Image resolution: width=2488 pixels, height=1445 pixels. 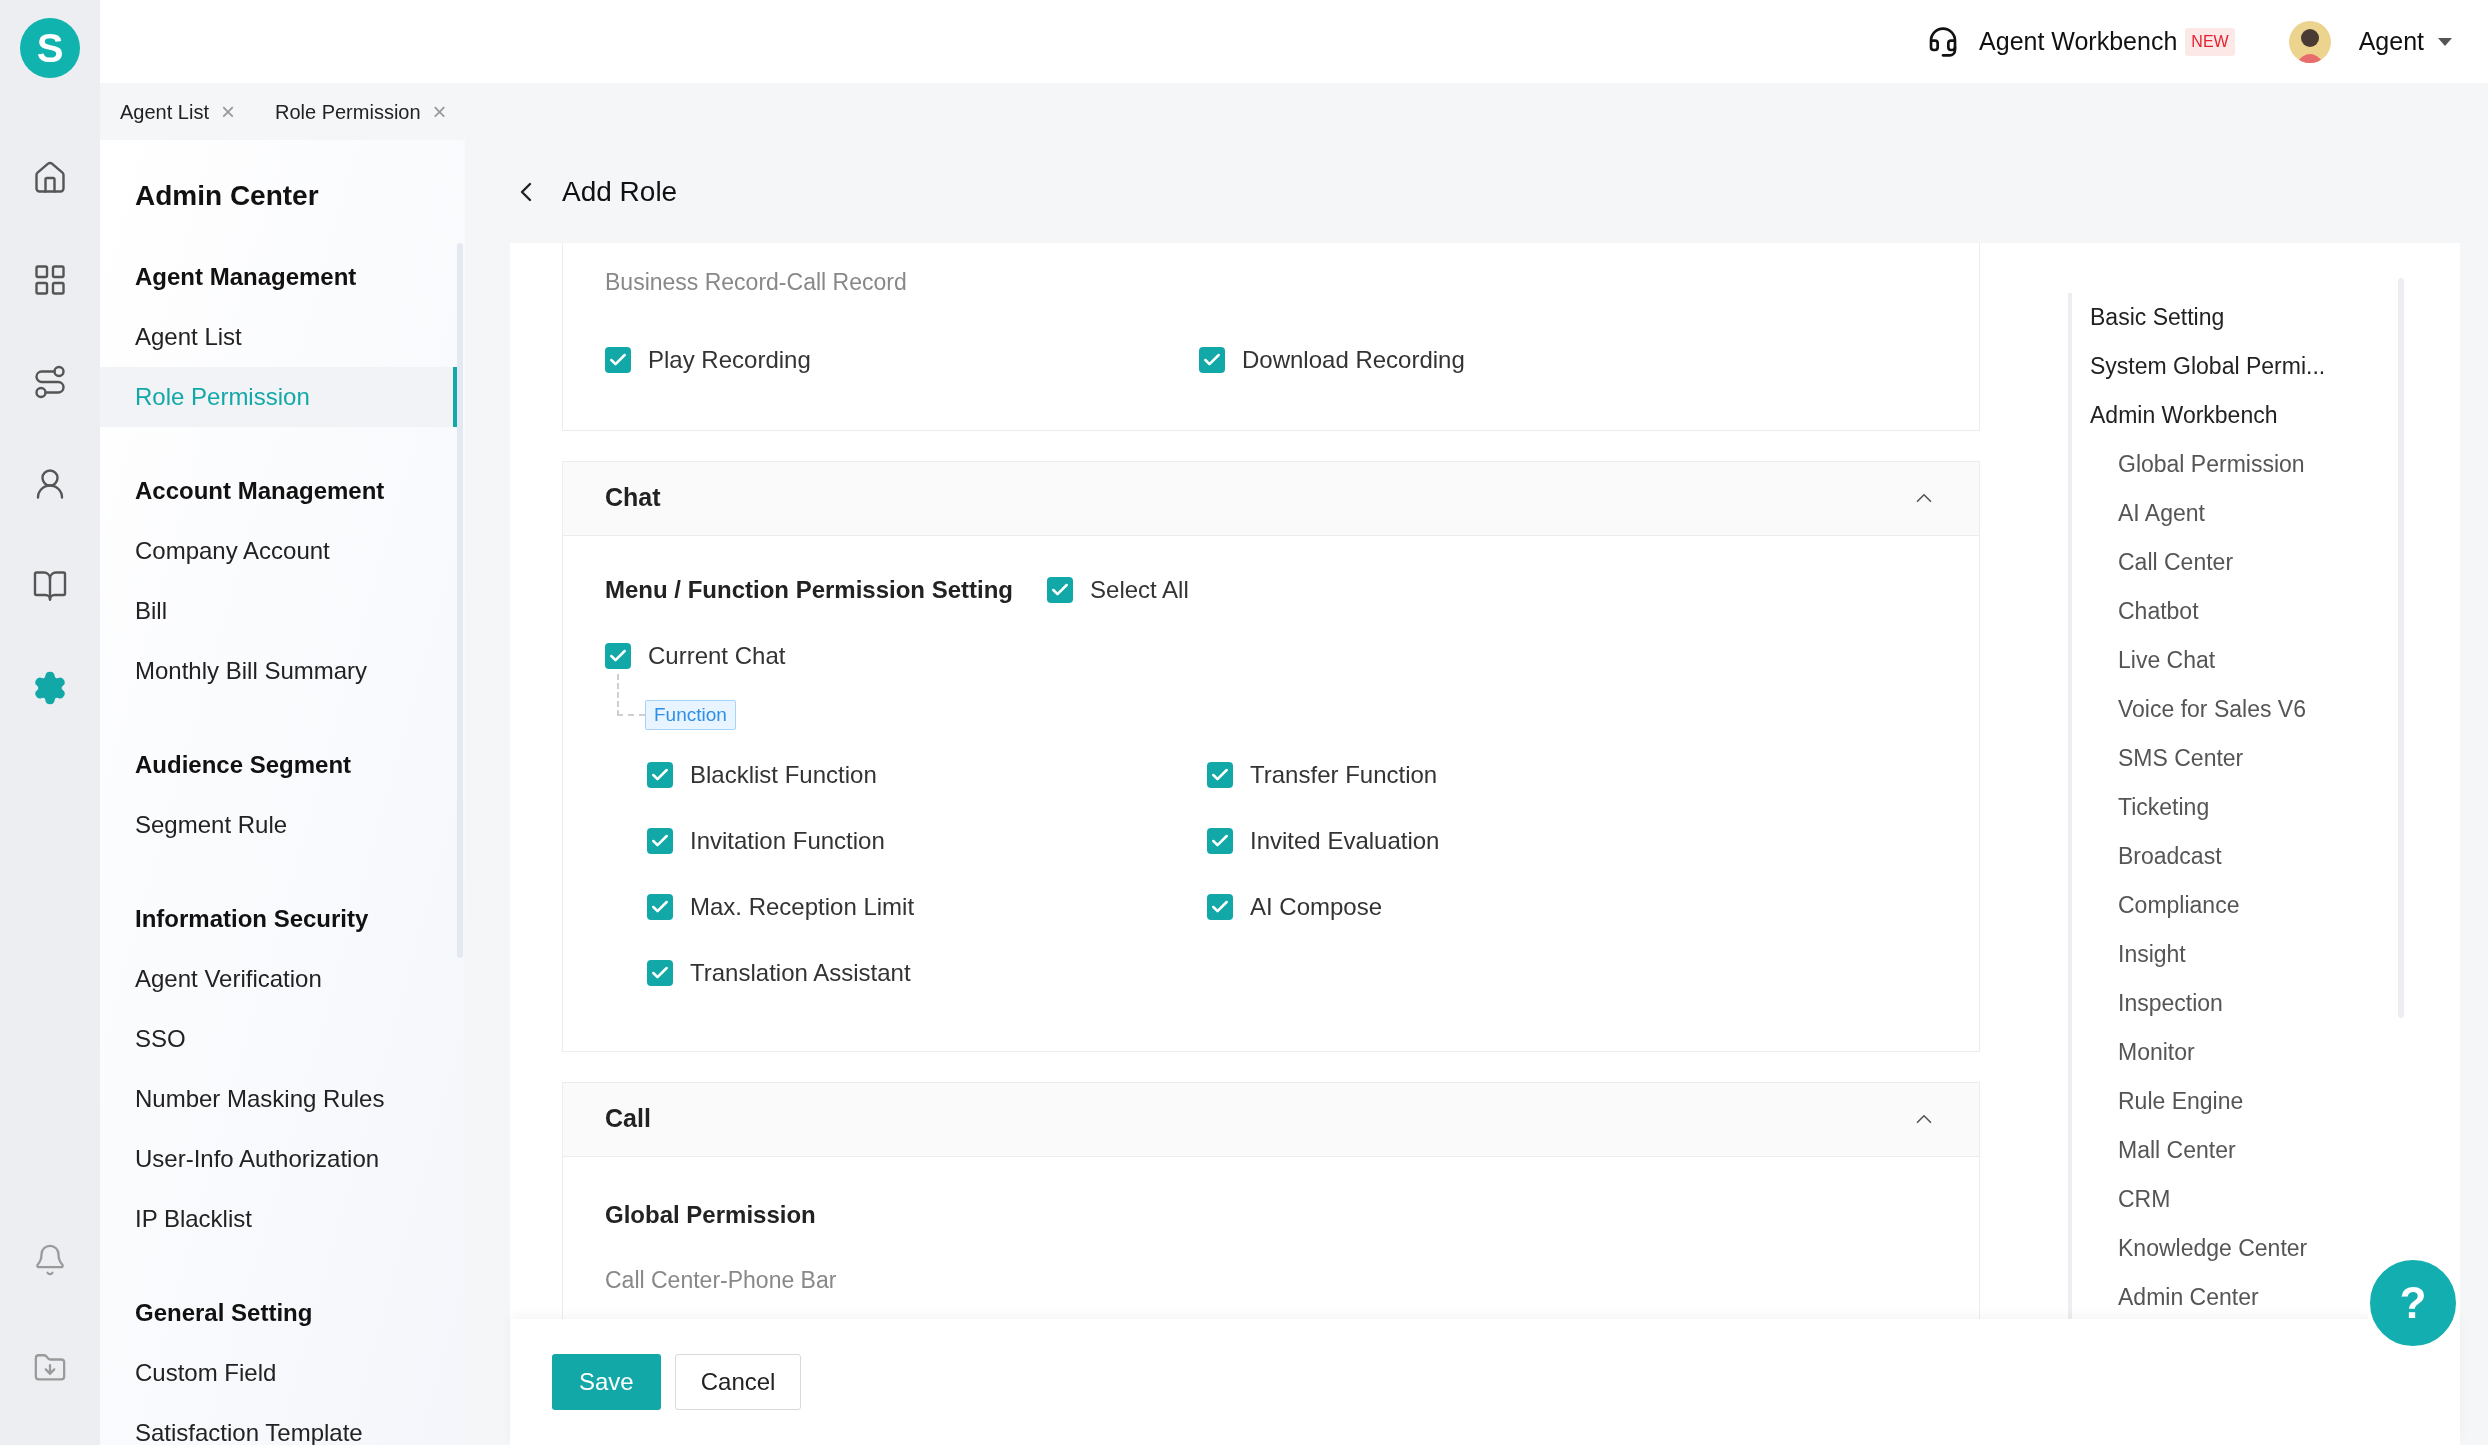 What do you see at coordinates (246, 277) in the screenshot?
I see `sidebar-group-title: Agent Management` at bounding box center [246, 277].